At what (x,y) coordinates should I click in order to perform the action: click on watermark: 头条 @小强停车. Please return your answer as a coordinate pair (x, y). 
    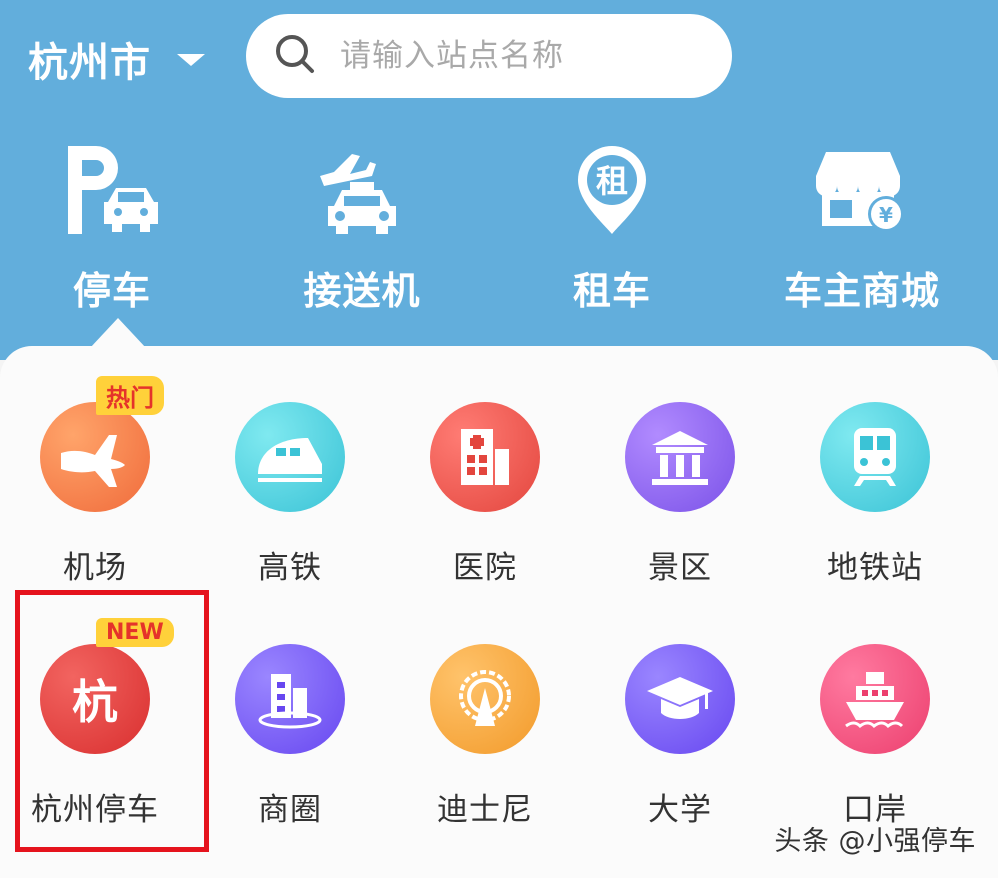
    Looking at the image, I should click on (875, 841).